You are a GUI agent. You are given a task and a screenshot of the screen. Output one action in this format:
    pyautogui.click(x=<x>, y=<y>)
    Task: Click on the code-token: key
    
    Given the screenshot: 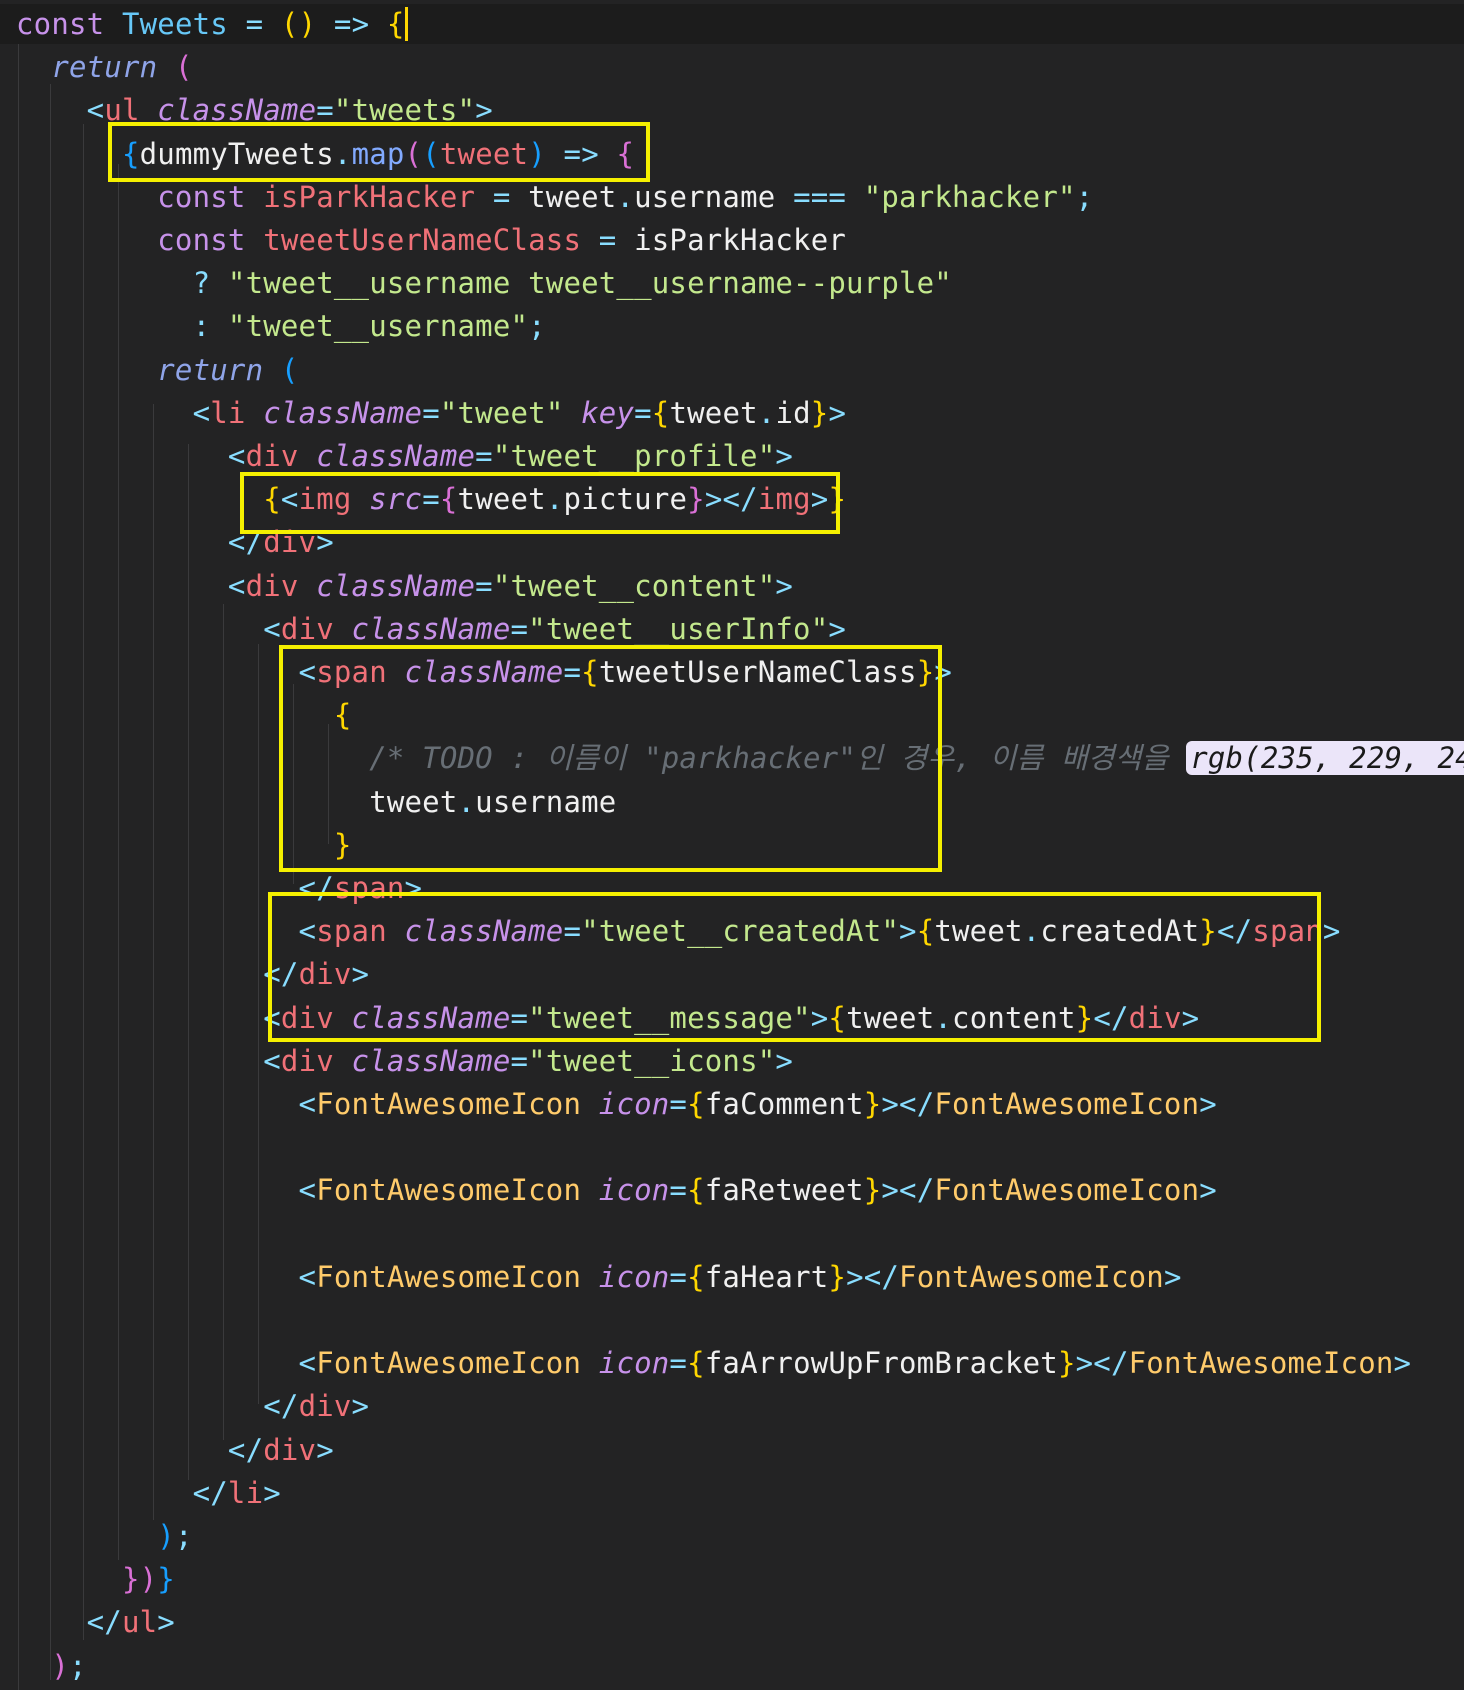 What is the action you would take?
    pyautogui.click(x=608, y=412)
    